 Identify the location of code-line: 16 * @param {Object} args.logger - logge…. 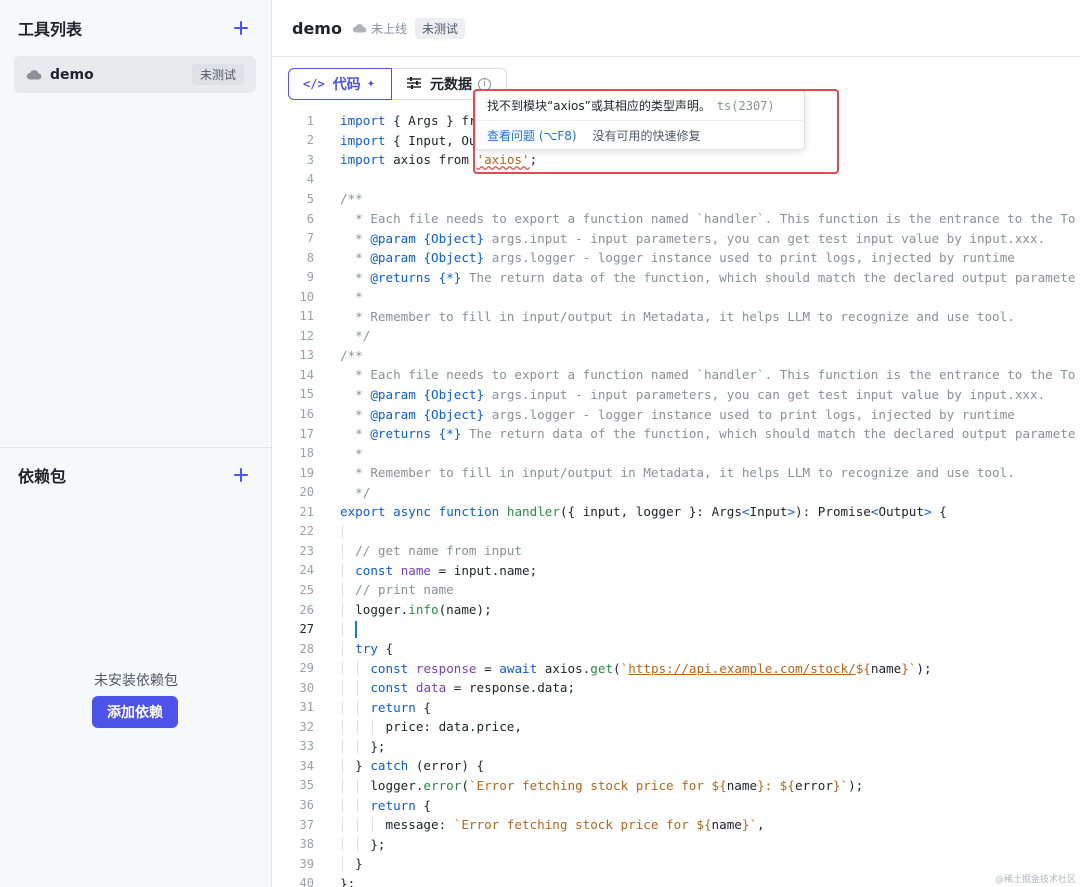
(643, 414).